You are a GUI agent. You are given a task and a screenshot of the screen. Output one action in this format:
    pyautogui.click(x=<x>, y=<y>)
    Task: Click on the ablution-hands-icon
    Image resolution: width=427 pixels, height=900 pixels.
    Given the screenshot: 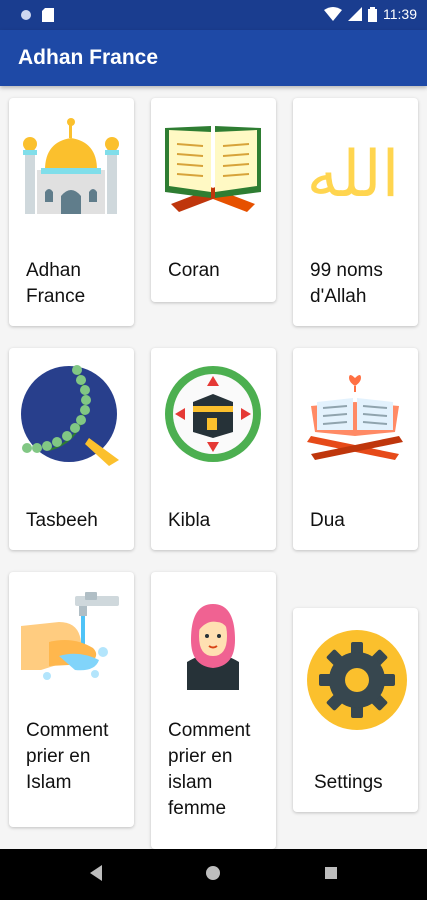 What is the action you would take?
    pyautogui.click(x=70, y=636)
    